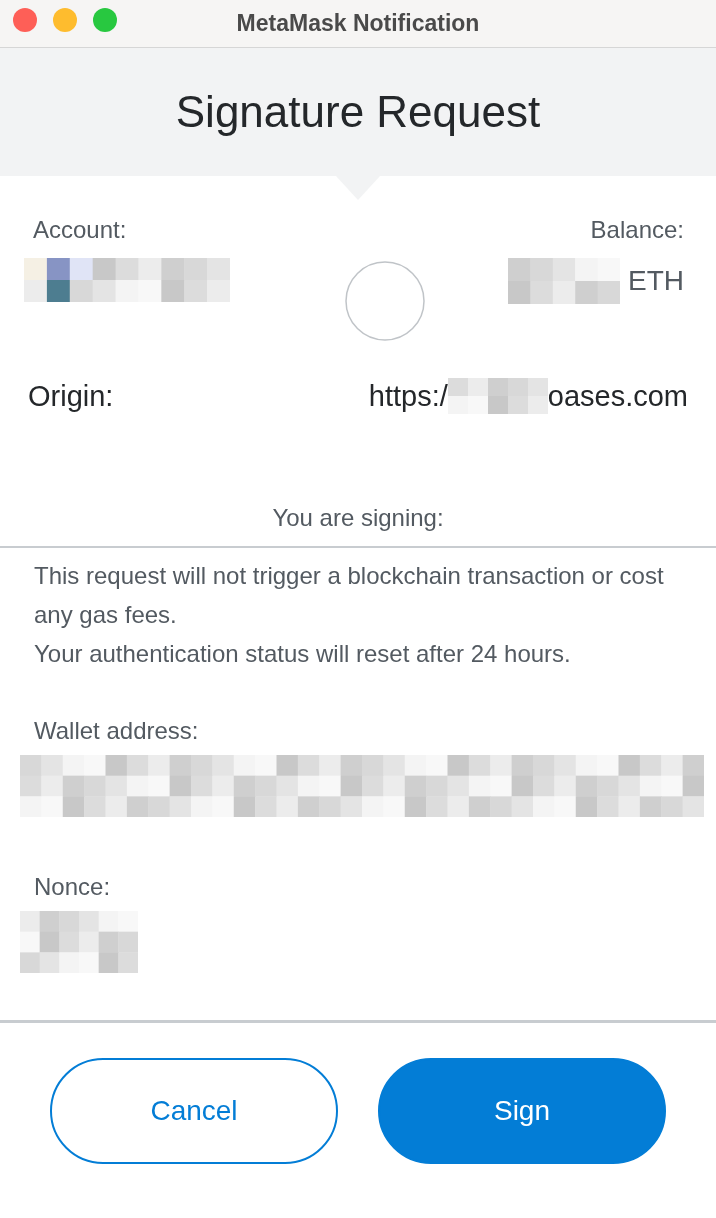  What do you see at coordinates (80, 230) in the screenshot?
I see `account-label: Account:` at bounding box center [80, 230].